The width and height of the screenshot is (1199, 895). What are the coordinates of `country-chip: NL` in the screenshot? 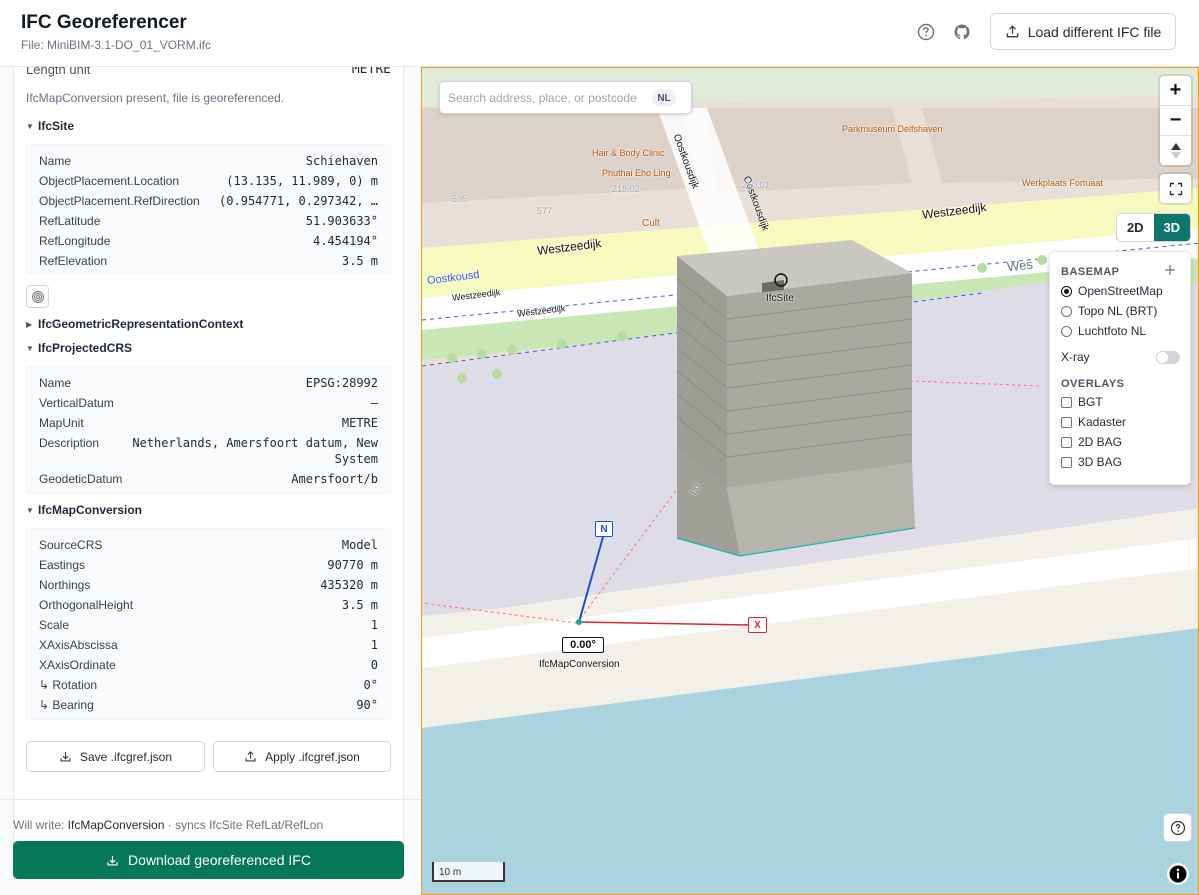 It's located at (664, 98).